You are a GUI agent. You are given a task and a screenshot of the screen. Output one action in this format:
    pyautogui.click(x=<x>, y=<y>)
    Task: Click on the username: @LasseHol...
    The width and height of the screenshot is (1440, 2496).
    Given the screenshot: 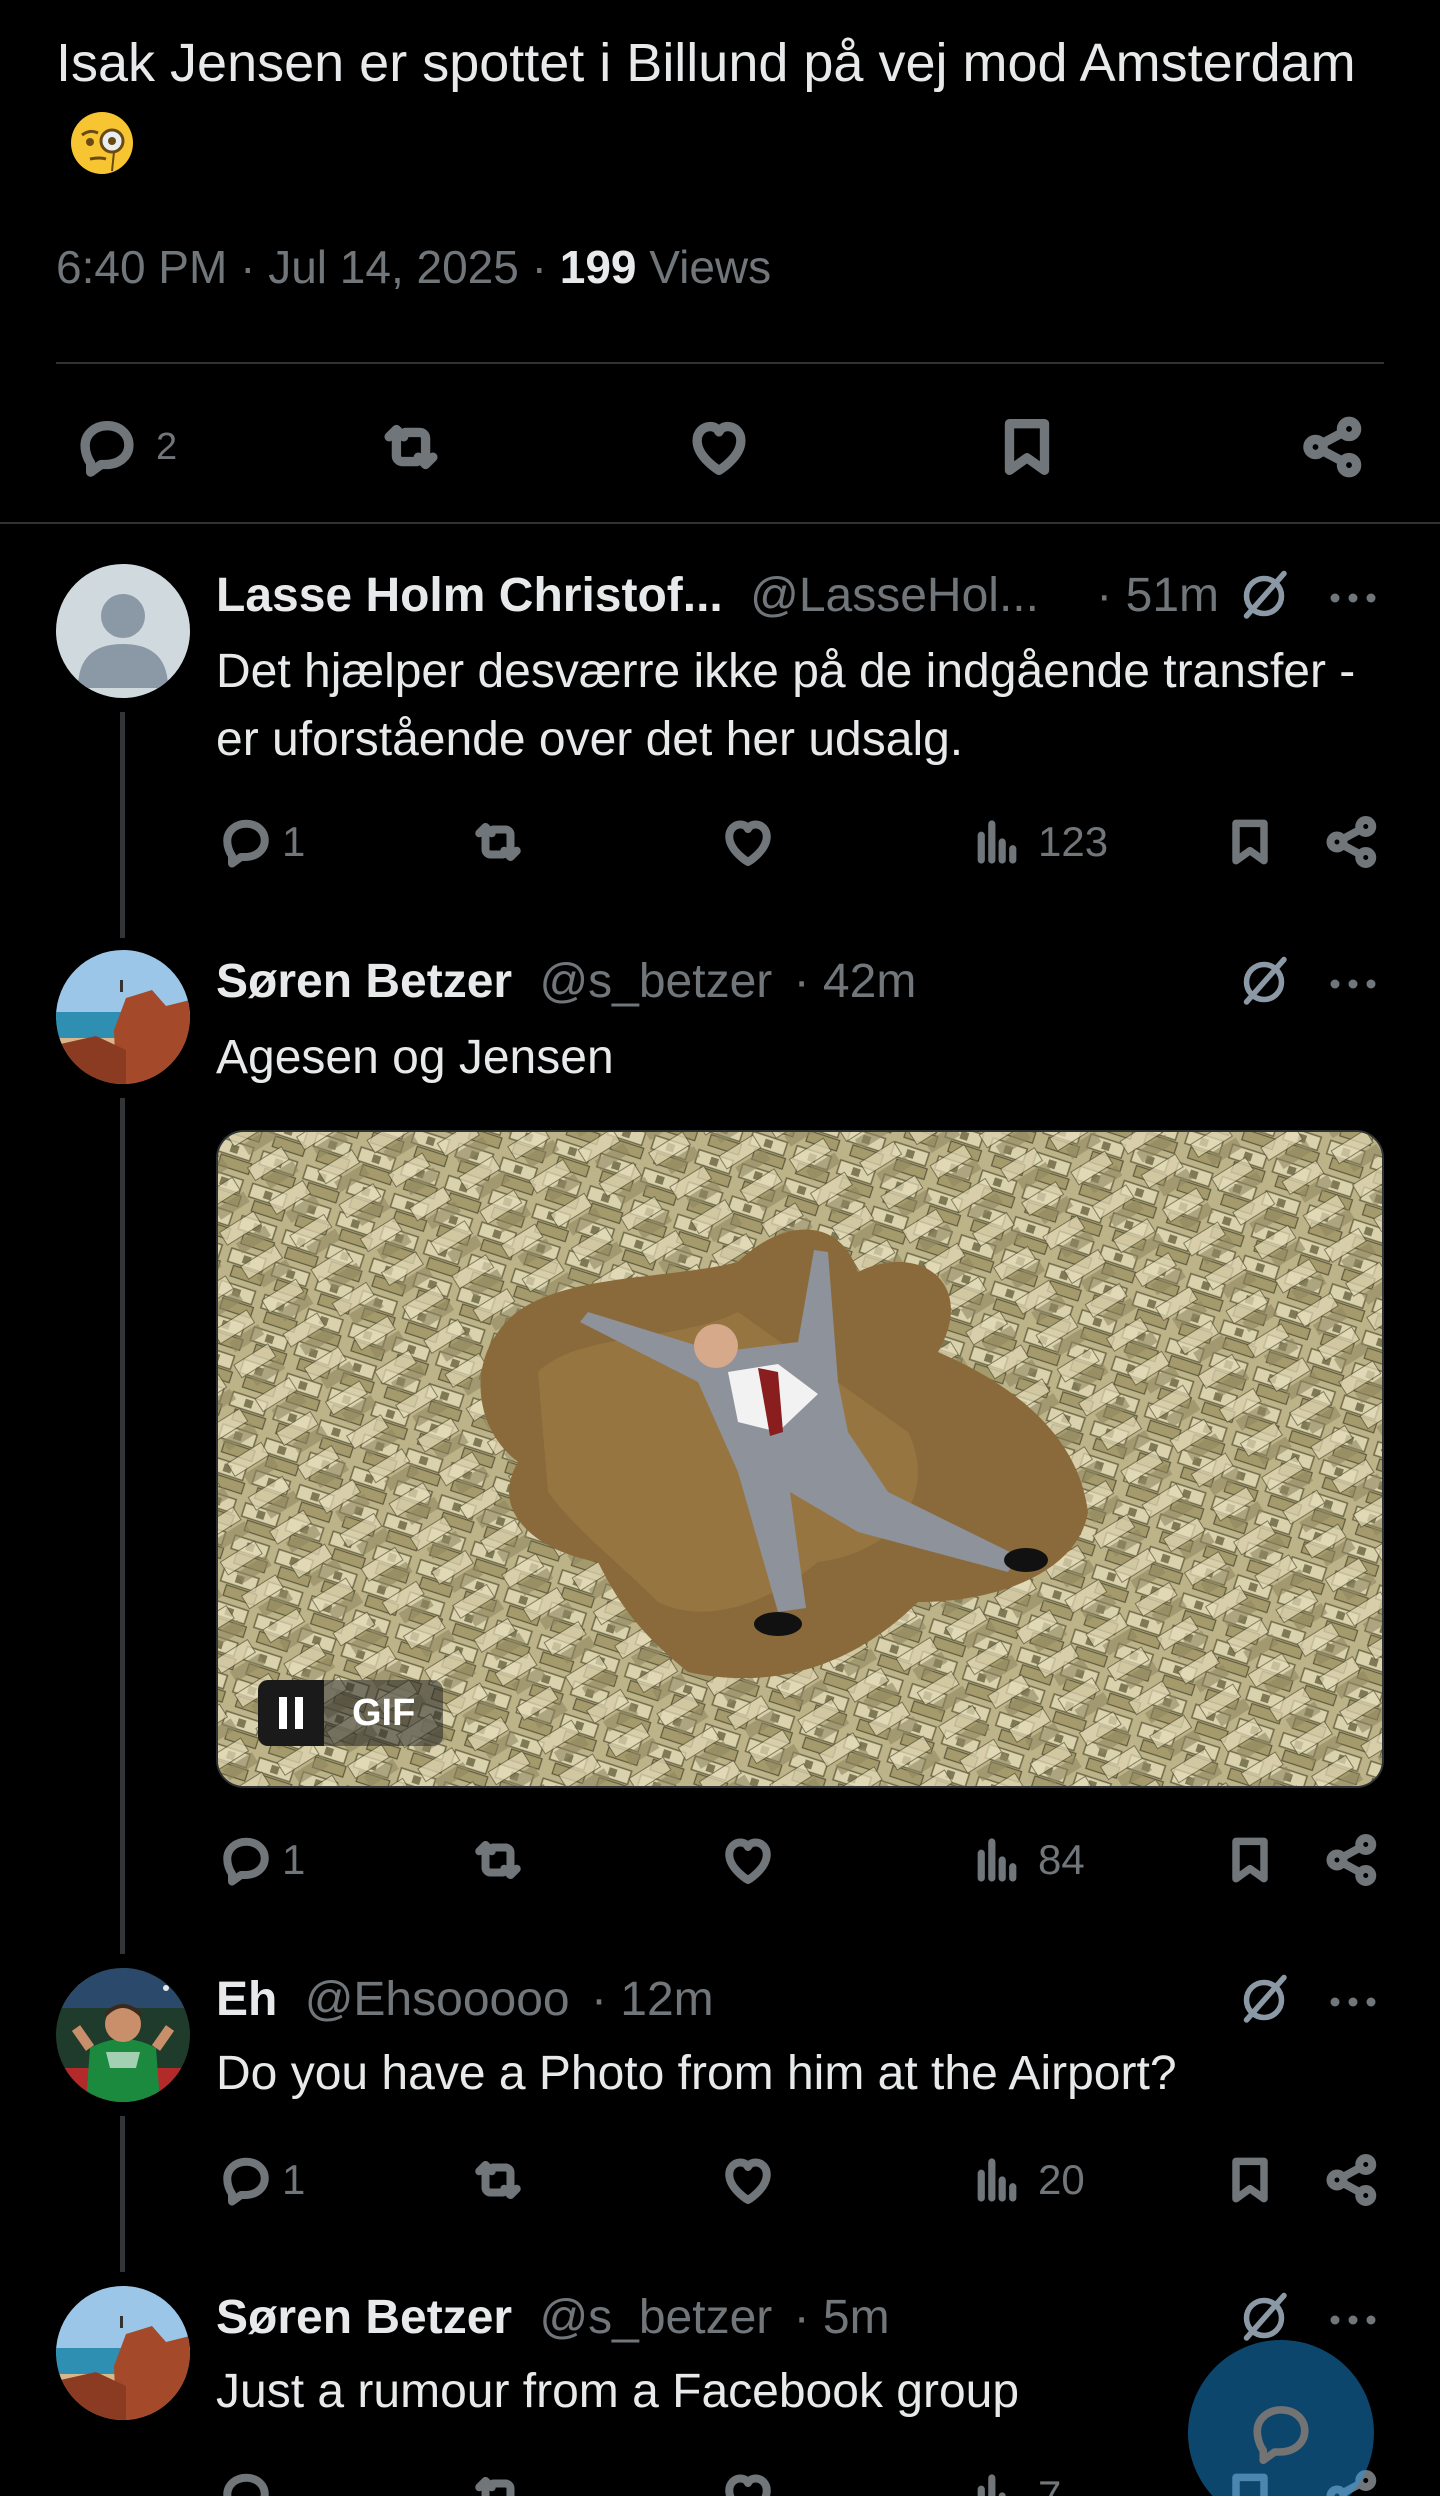 What is the action you would take?
    pyautogui.click(x=894, y=595)
    